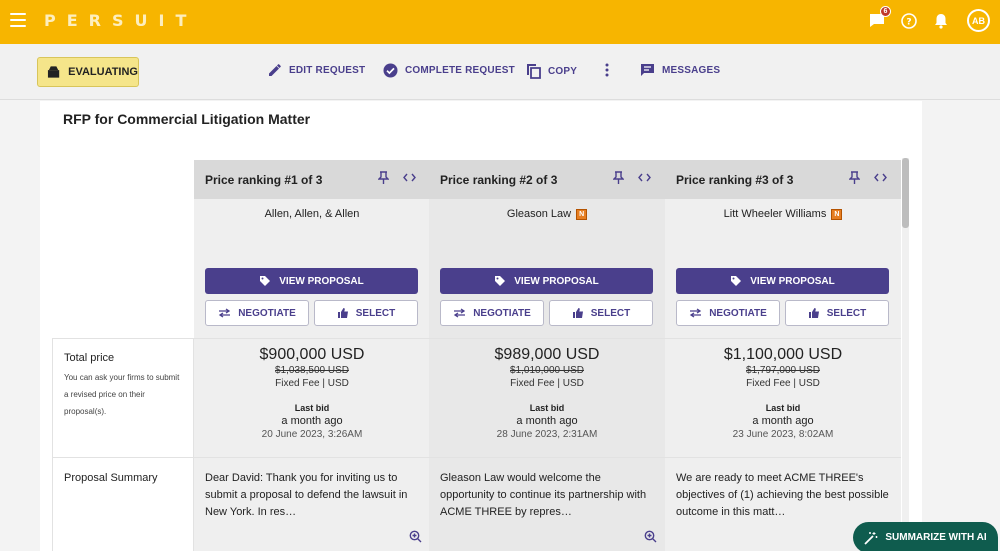  I want to click on total-price: $1,100,000 USD, so click(783, 354).